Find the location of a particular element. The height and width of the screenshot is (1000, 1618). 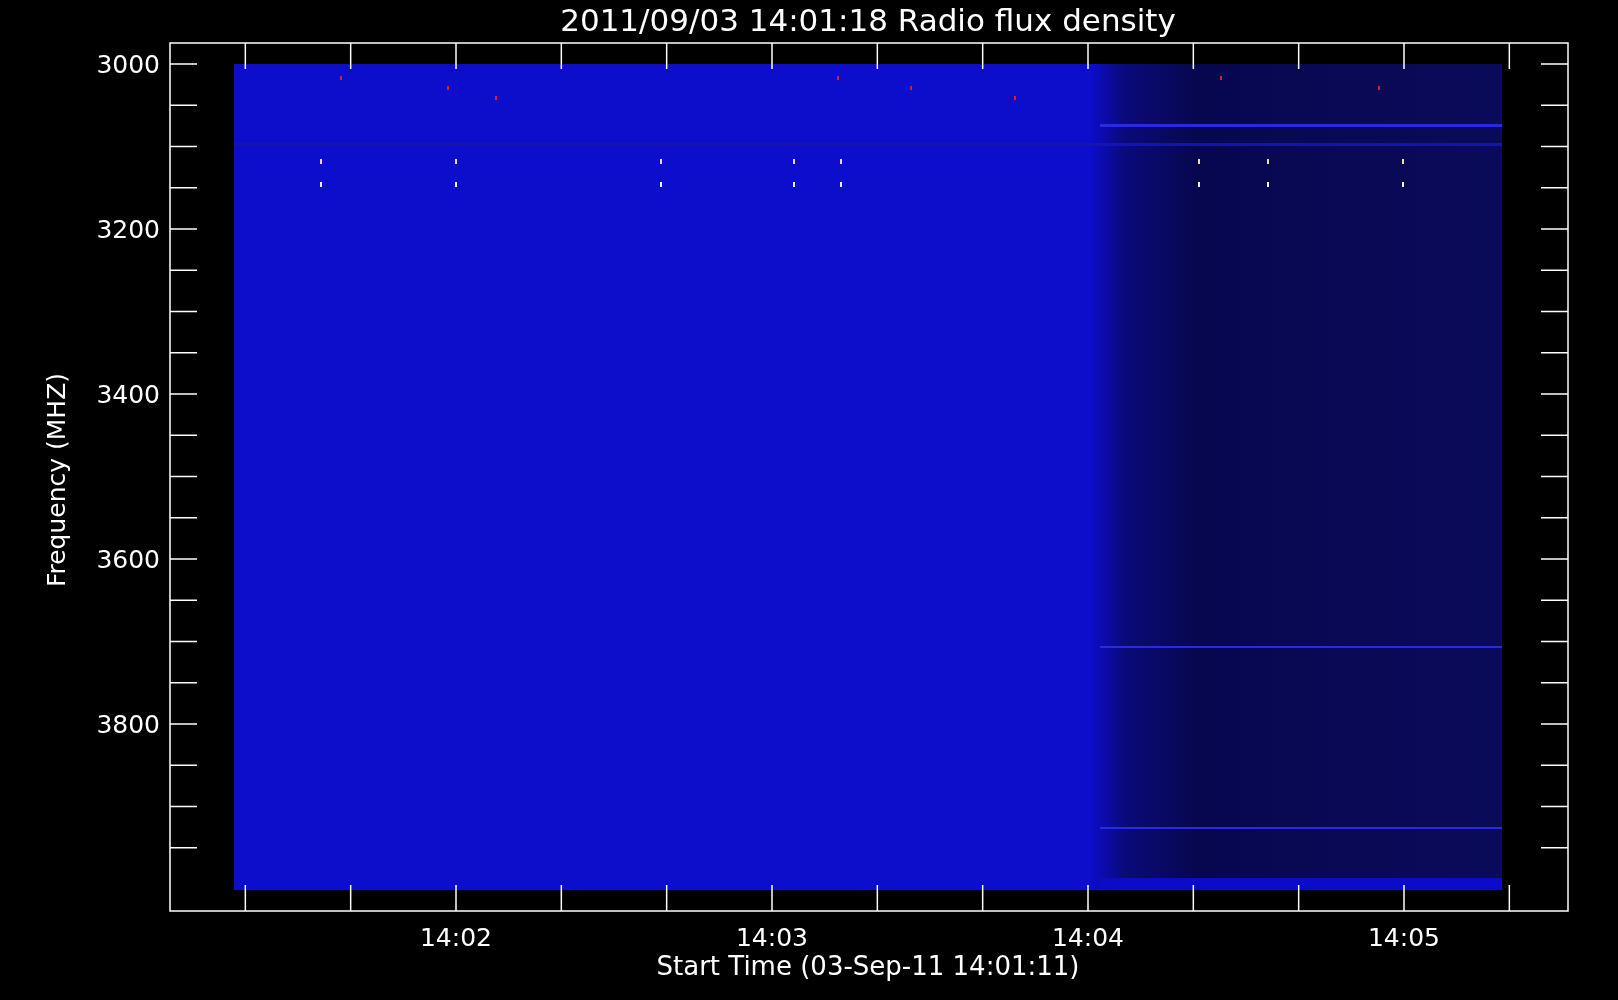

y-tick-label: 3200 is located at coordinates (128, 229).